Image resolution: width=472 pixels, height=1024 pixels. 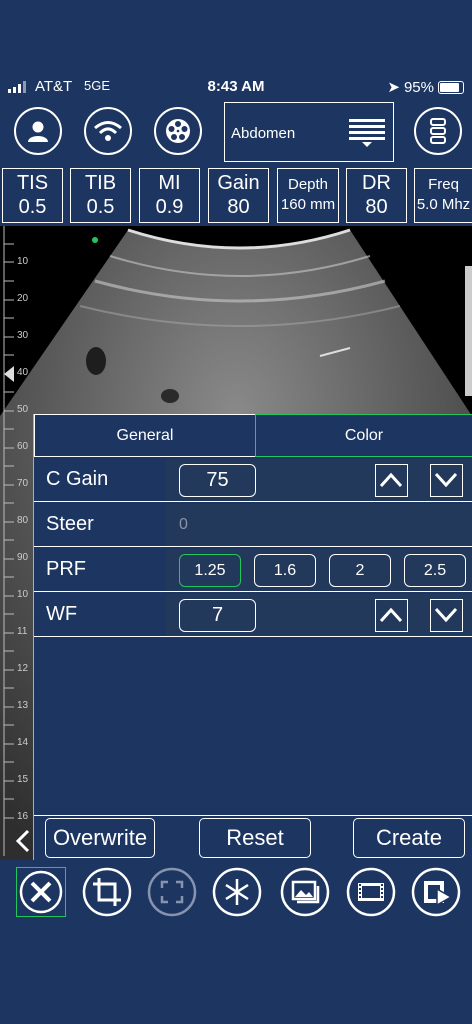 I want to click on c-gain-label: C Gain, so click(x=77, y=479).